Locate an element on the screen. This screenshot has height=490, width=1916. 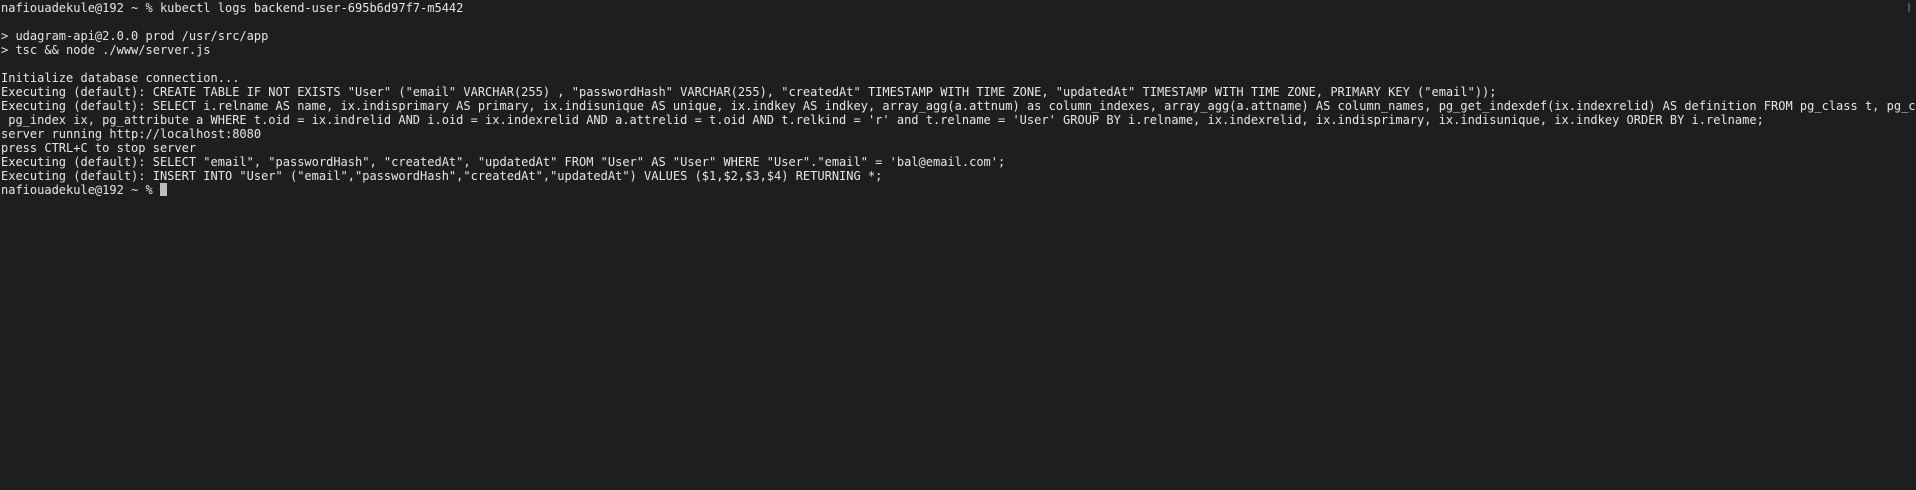
terminal-line-npm-script: > udagram-api@2.0.0 prod /usr/src/app is located at coordinates (135, 36).